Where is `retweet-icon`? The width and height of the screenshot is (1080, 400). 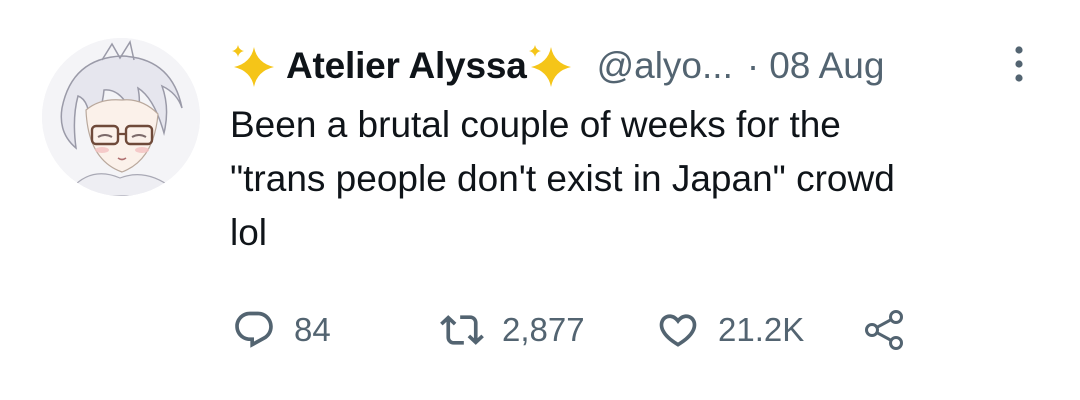
retweet-icon is located at coordinates (462, 330).